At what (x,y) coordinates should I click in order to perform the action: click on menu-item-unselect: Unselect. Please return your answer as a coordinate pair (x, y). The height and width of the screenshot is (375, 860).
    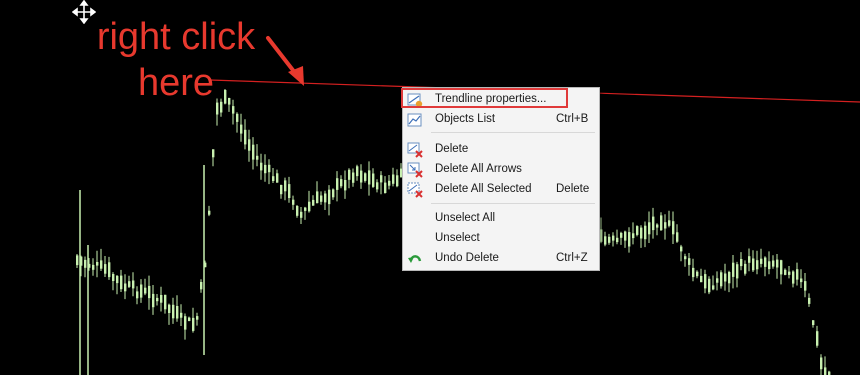
    Looking at the image, I should click on (501, 239).